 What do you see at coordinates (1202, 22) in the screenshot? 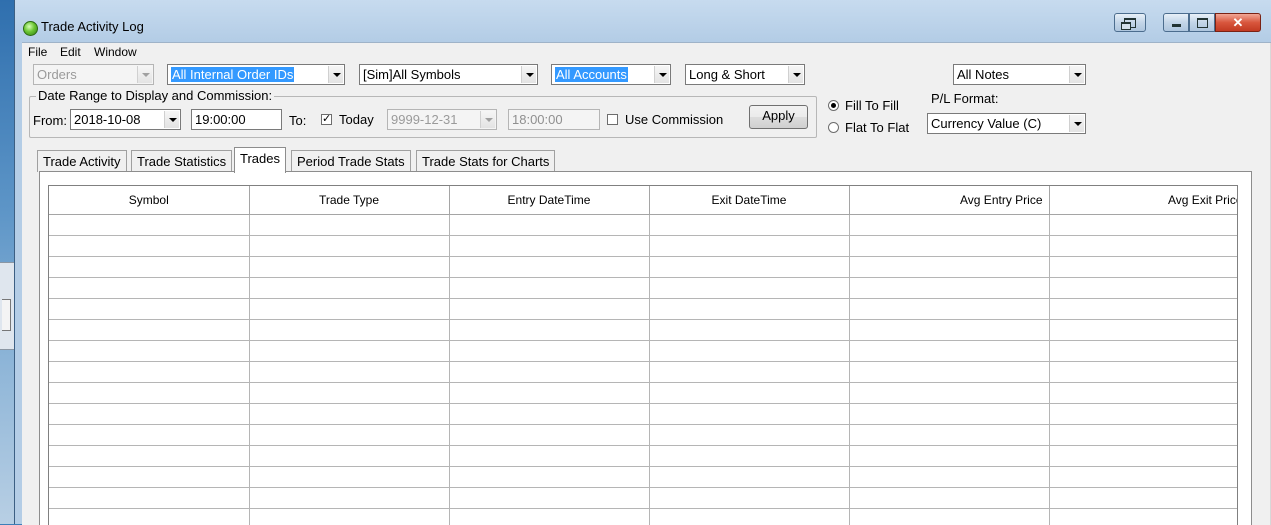
I see `maximize-icon` at bounding box center [1202, 22].